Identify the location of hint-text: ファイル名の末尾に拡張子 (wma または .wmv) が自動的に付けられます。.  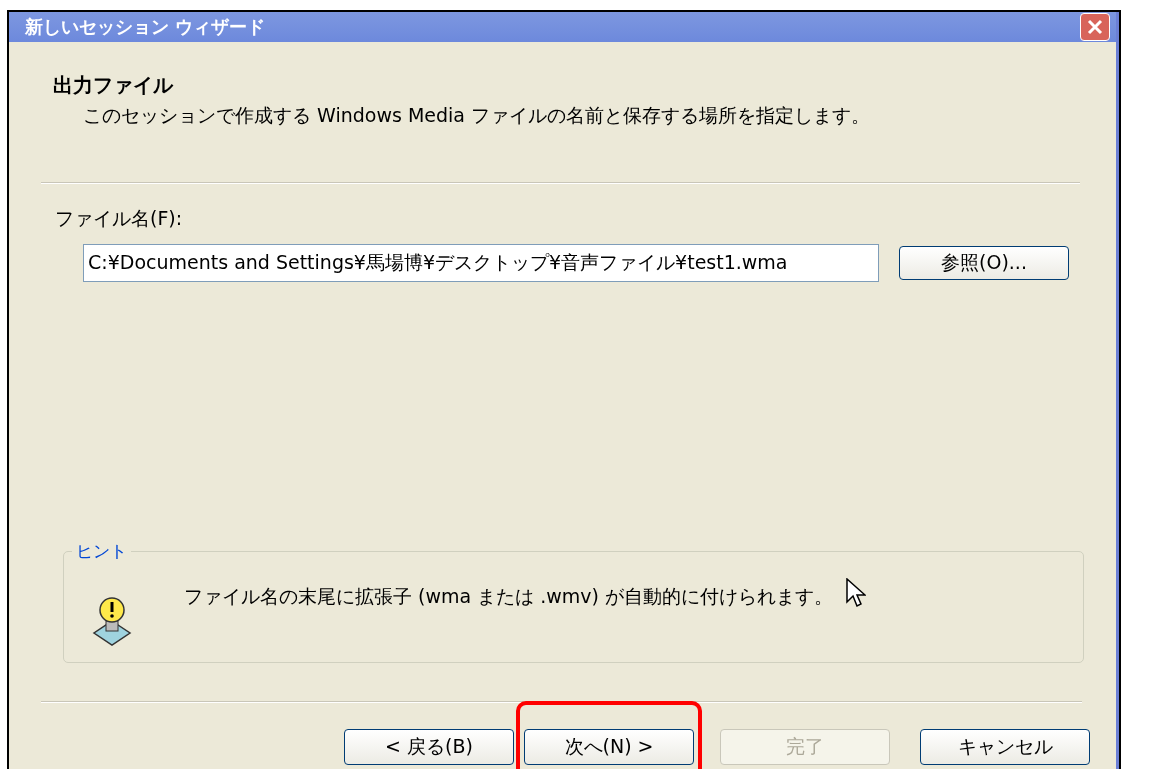
(508, 596).